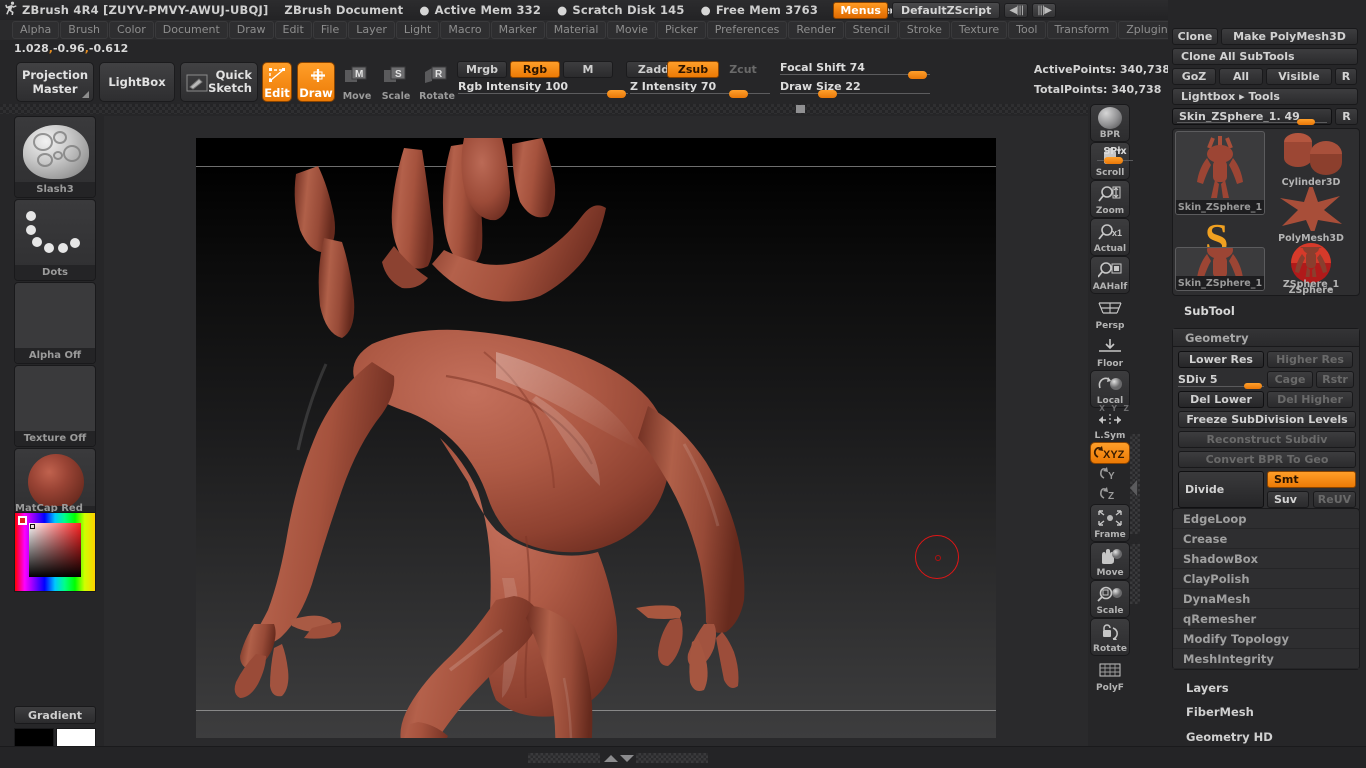 This screenshot has width=1366, height=768. I want to click on panel-section-layers: Layers, so click(1207, 688).